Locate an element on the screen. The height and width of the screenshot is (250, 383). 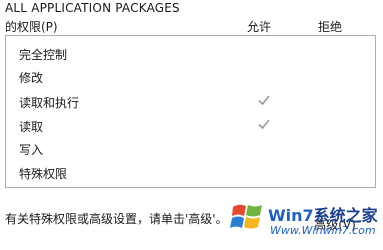
advanced-settings-hint: 有关特殊权限或高级设置，请单击'高级'。 is located at coordinates (116, 219).